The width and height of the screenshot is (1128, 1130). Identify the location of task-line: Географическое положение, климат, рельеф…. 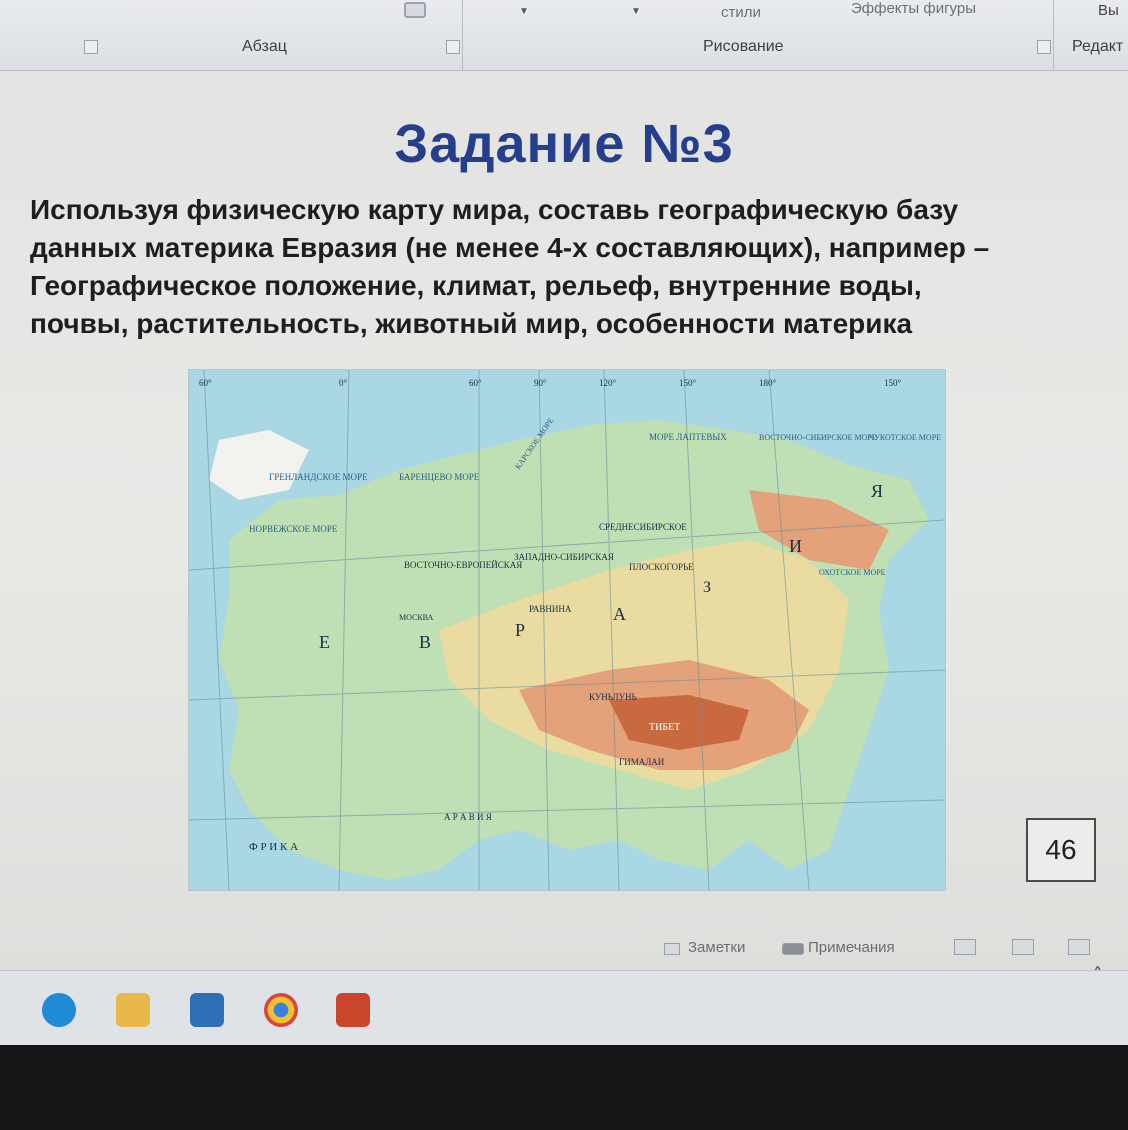
(476, 285).